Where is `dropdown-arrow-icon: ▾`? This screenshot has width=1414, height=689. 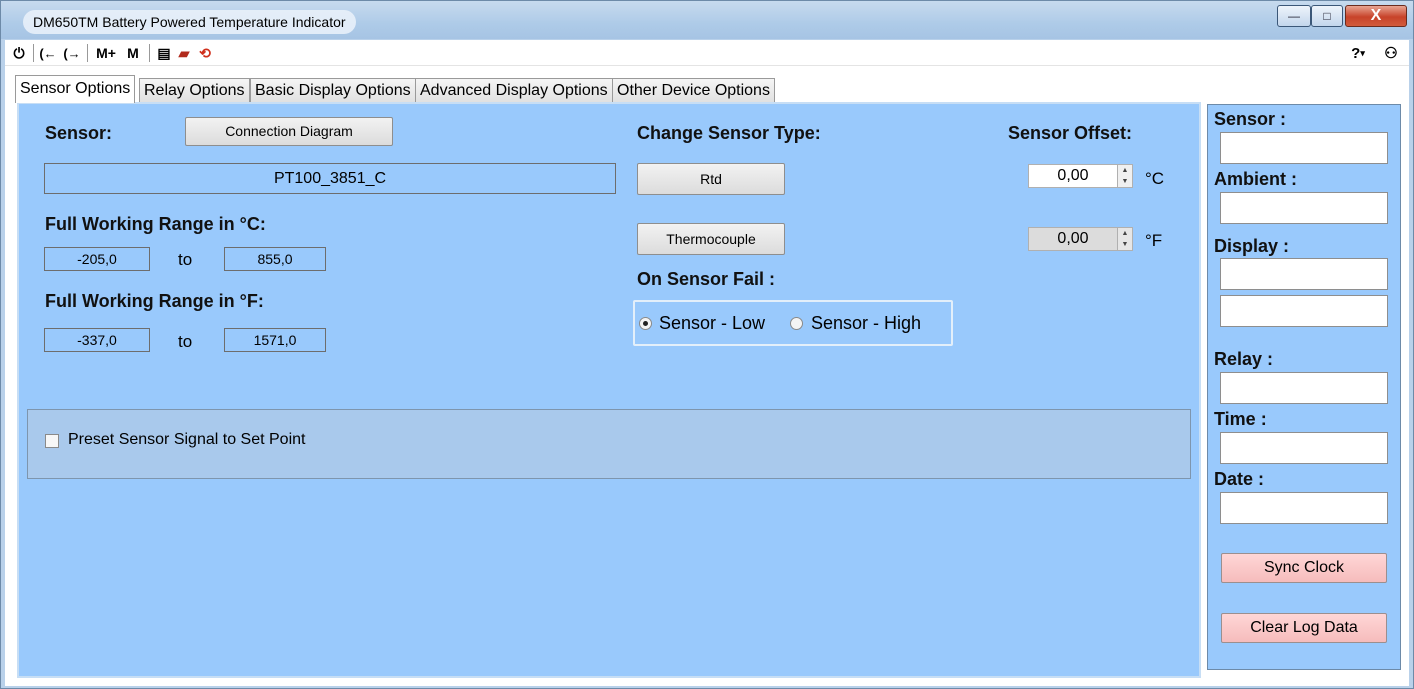 dropdown-arrow-icon: ▾ is located at coordinates (1362, 52).